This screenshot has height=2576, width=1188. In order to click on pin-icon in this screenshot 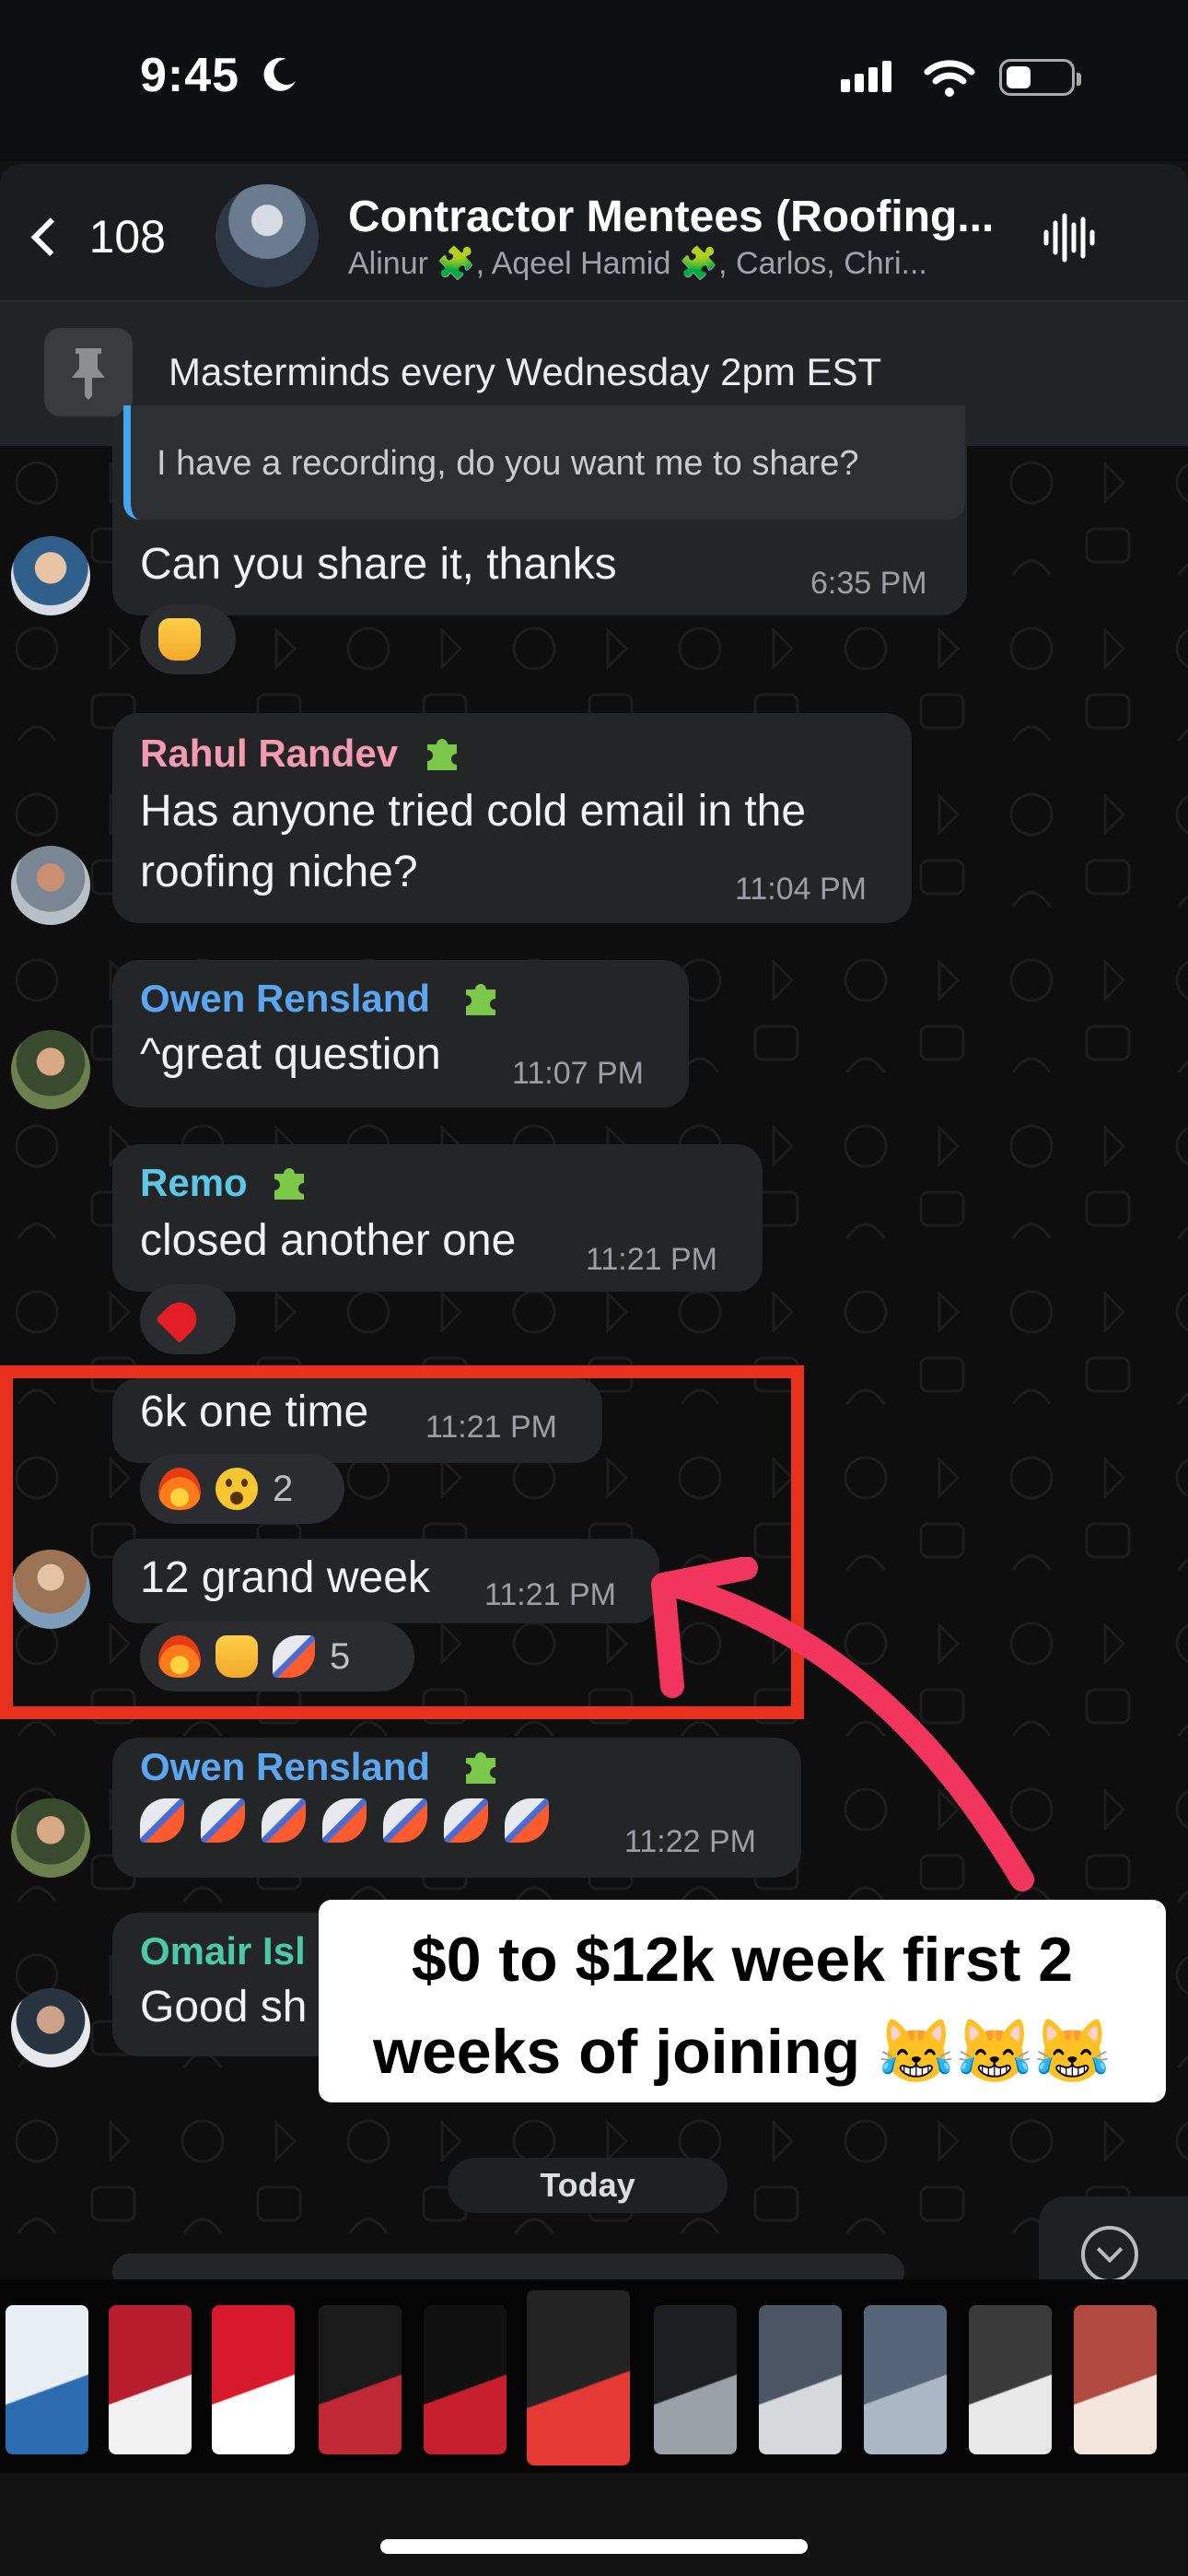, I will do `click(88, 372)`.